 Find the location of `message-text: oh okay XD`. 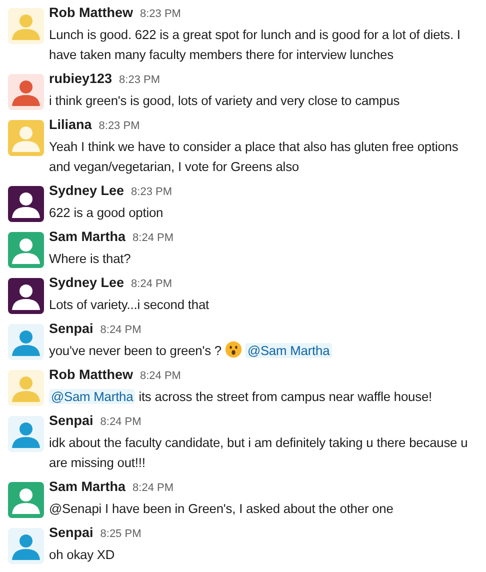

message-text: oh okay XD is located at coordinates (82, 554).